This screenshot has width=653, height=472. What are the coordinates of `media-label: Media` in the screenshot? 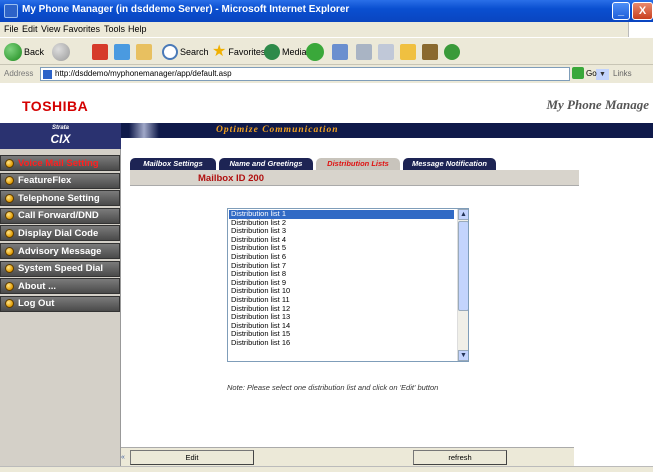 It's located at (294, 52).